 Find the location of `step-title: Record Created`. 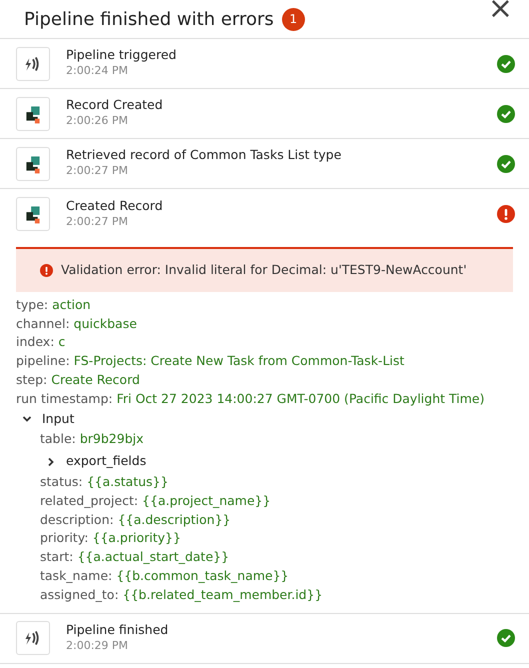

step-title: Record Created is located at coordinates (115, 105).